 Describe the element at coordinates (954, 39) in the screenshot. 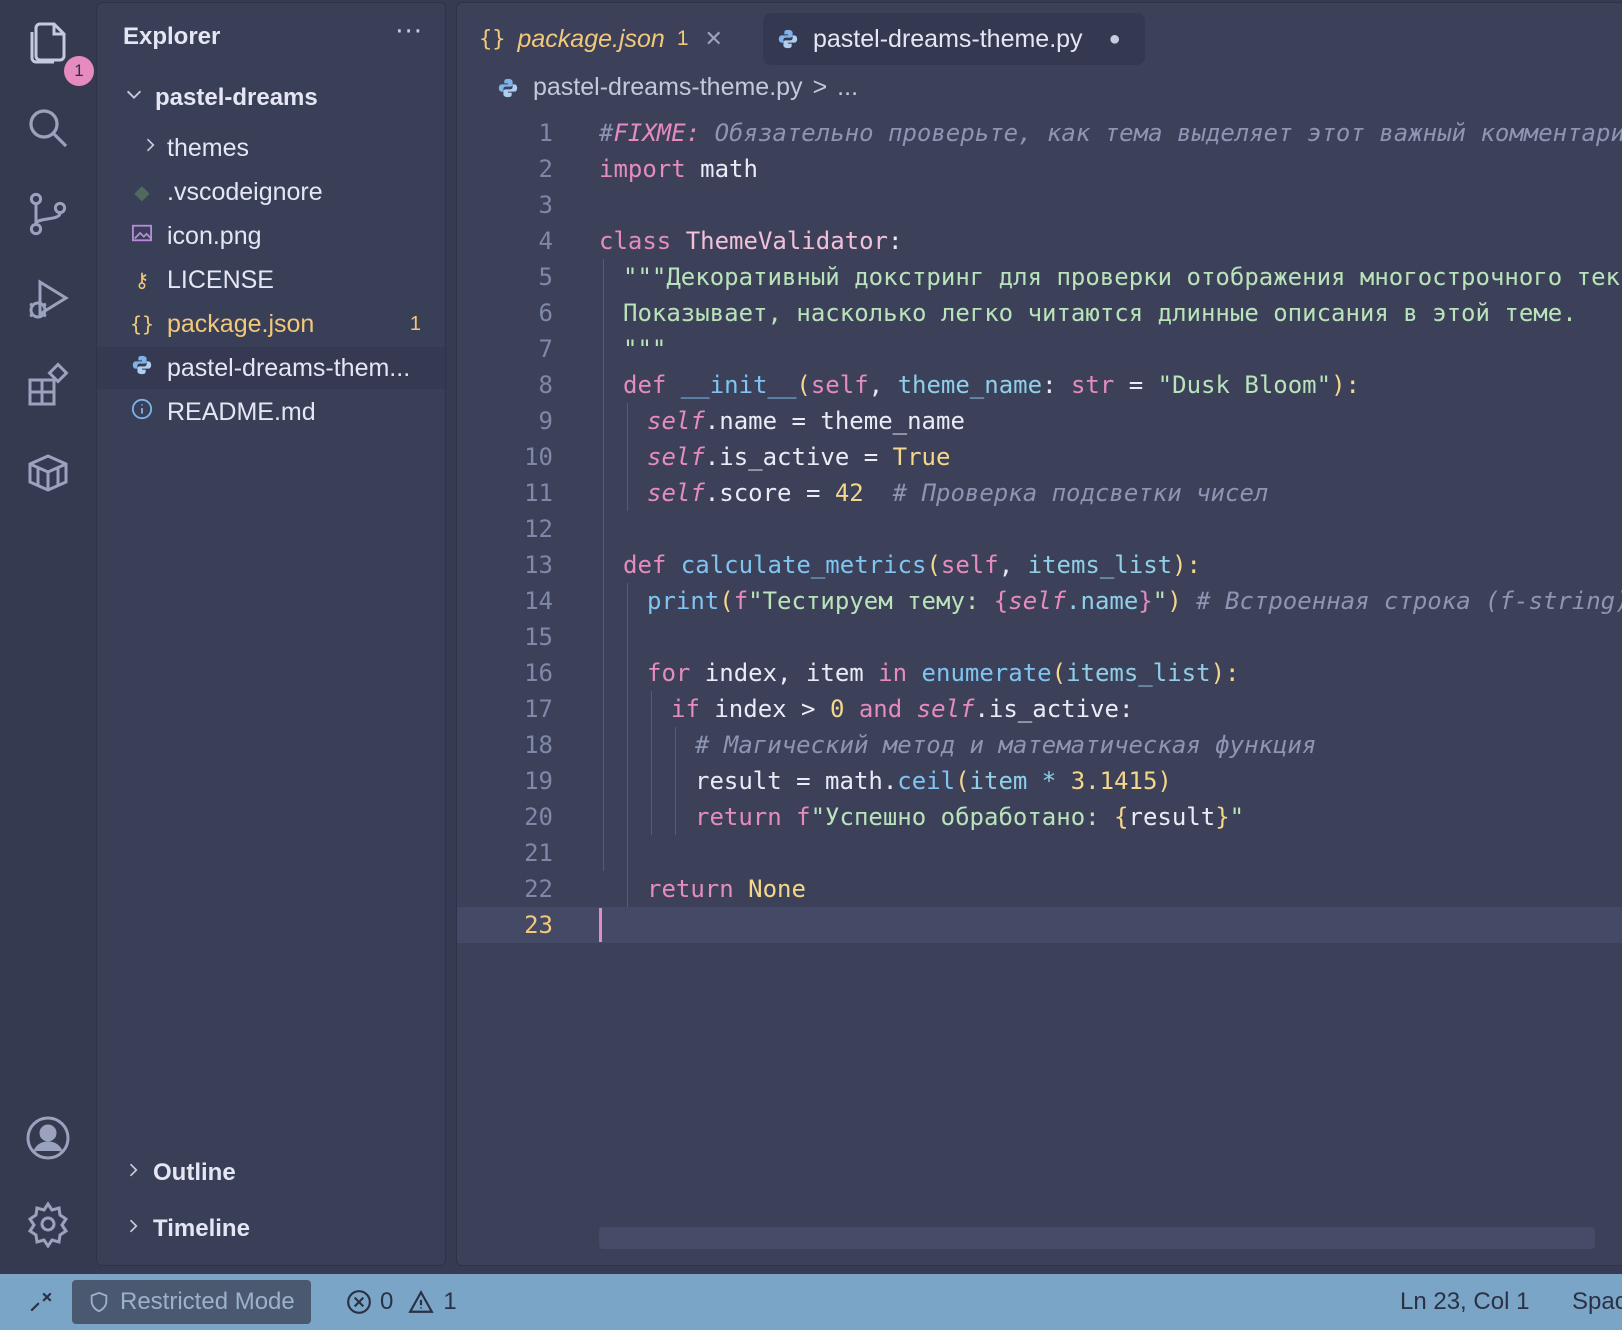

I see `tab-pastel-dreams-theme-py: pastel-dreams-theme.py ●` at that location.